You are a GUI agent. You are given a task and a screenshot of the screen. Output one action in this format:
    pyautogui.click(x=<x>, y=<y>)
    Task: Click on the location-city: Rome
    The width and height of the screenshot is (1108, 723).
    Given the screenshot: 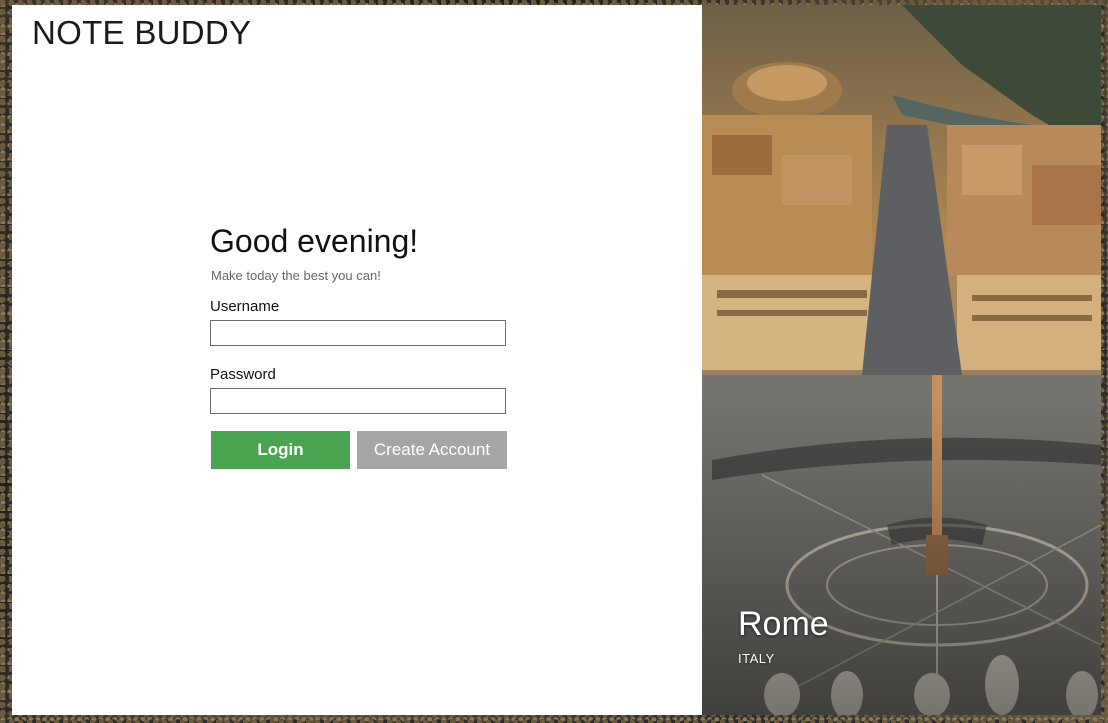 What is the action you would take?
    pyautogui.click(x=783, y=624)
    